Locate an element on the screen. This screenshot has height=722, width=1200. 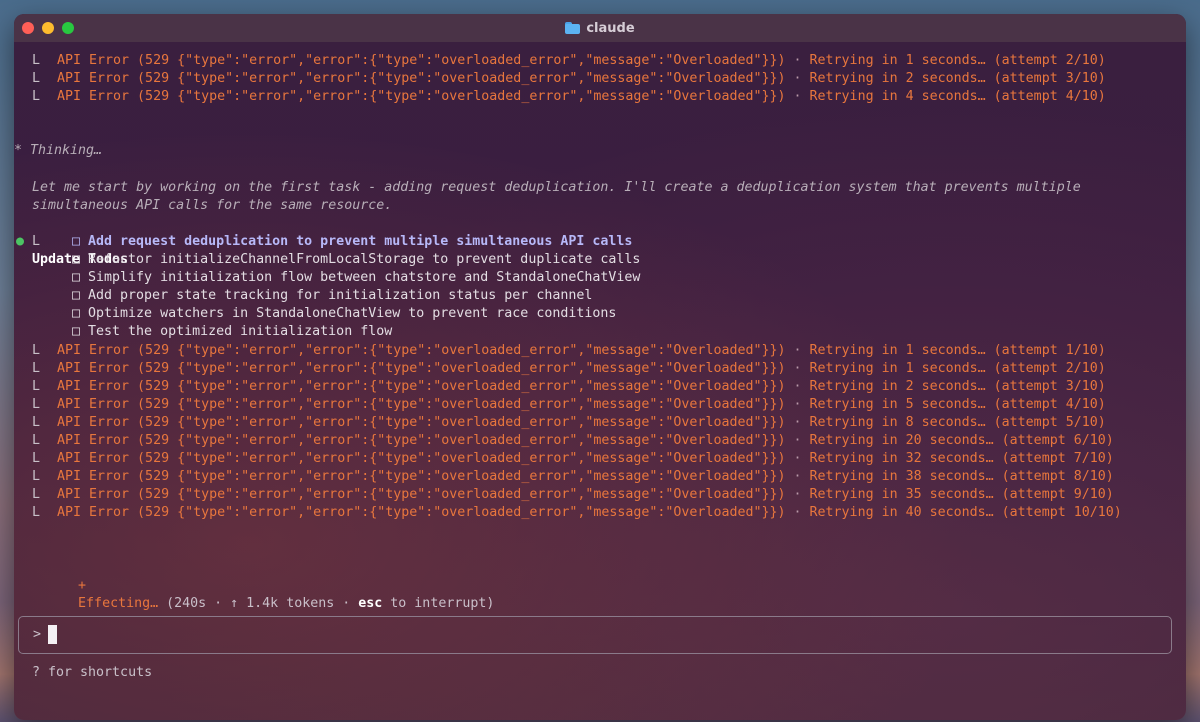
retry-message: Retrying in 40 seconds… (attempt 10/10) is located at coordinates (965, 513).